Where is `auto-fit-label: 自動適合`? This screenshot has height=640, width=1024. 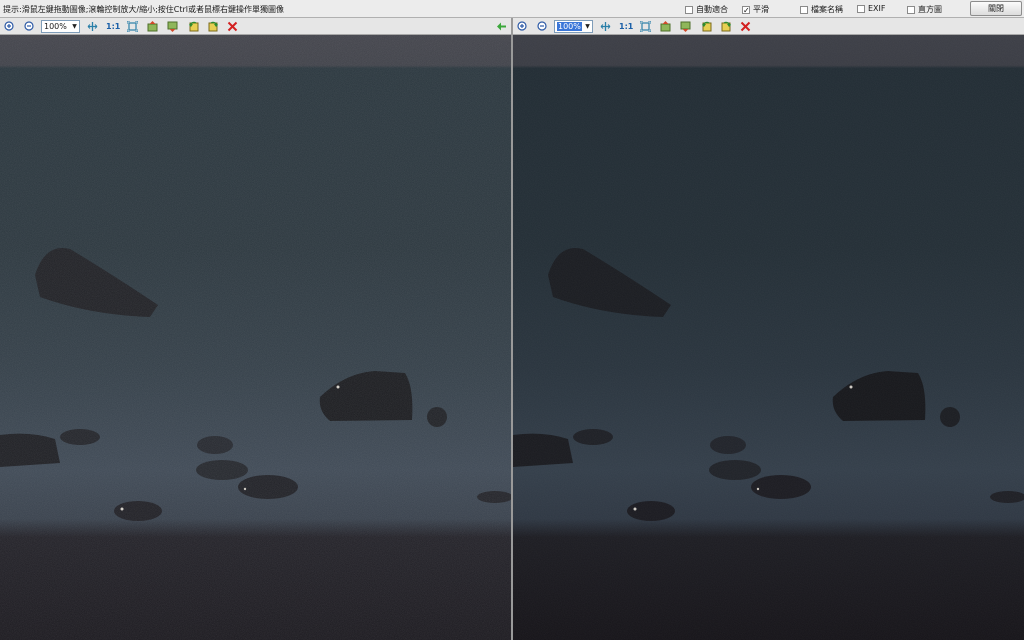
auto-fit-label: 自動適合 is located at coordinates (712, 9).